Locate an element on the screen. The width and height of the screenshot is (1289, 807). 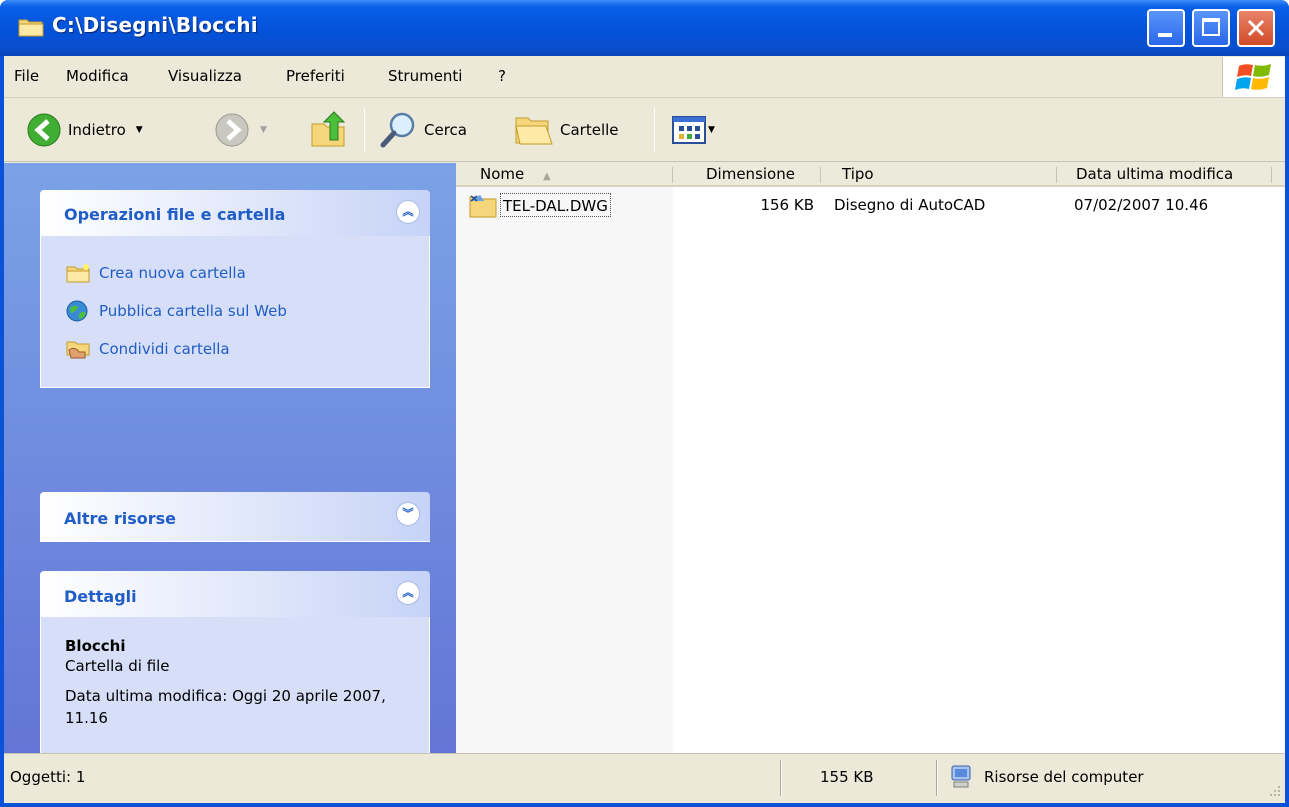
other-resources-group: Altre risorse ︾ is located at coordinates (235, 517).